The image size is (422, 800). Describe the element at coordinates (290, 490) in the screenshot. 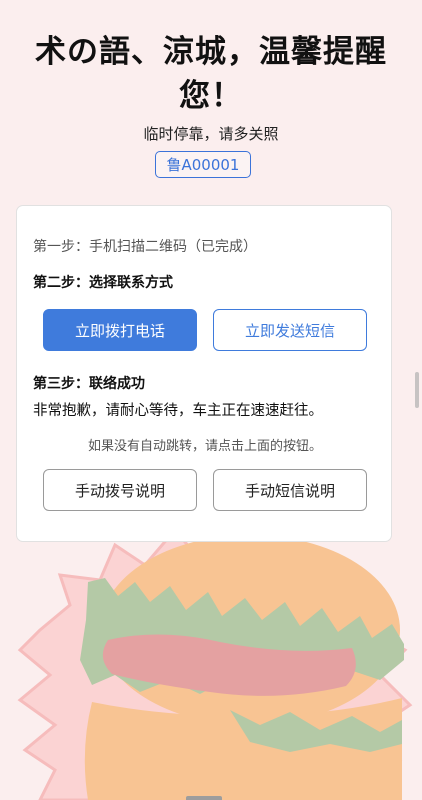

I see `manual-sms-help-button: 手动短信说明` at that location.